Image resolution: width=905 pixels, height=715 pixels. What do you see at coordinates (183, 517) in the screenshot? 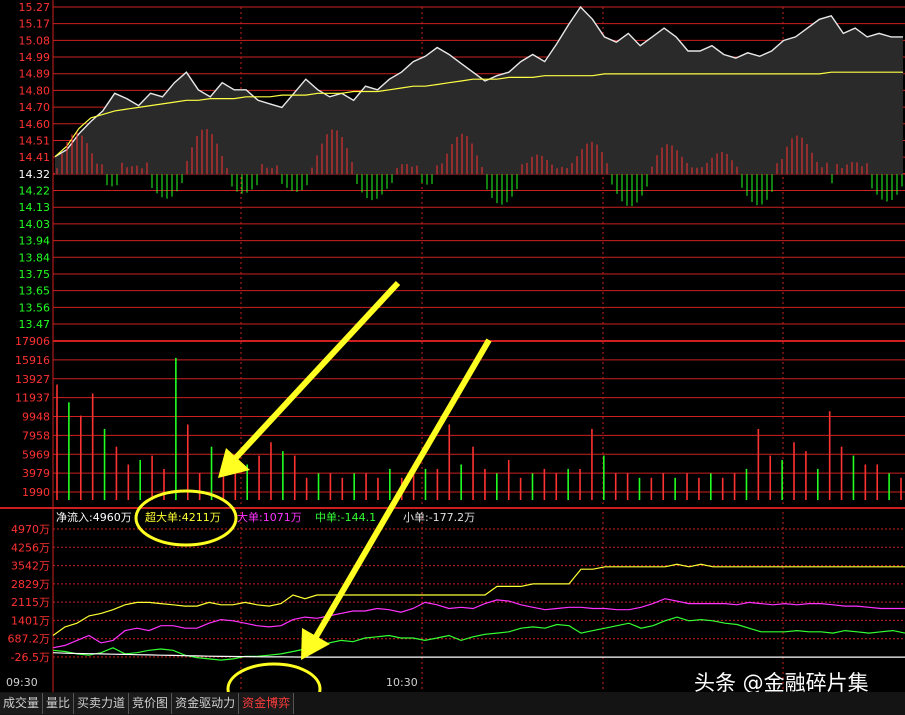
I see `super-large-order-label: 超大单:4211万` at bounding box center [183, 517].